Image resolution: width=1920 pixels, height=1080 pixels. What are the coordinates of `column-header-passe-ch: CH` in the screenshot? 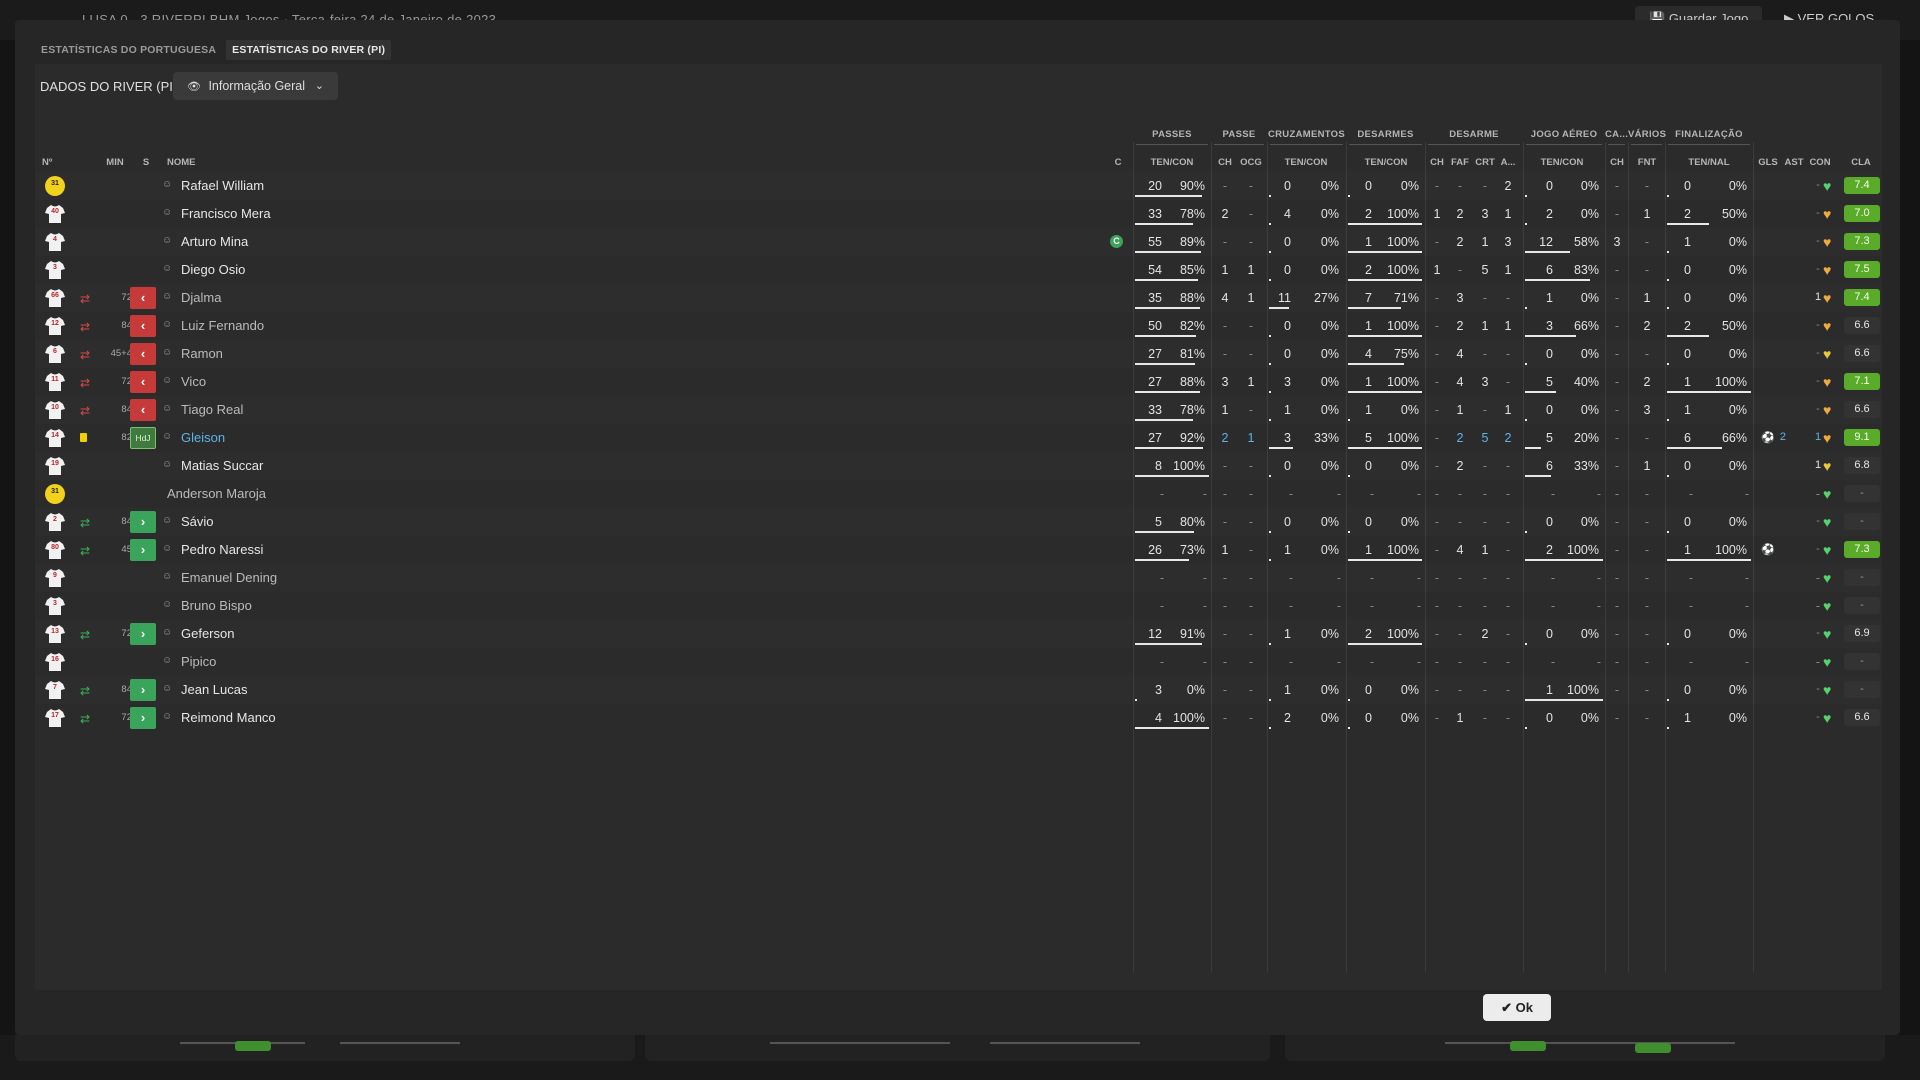 It's located at (1225, 162).